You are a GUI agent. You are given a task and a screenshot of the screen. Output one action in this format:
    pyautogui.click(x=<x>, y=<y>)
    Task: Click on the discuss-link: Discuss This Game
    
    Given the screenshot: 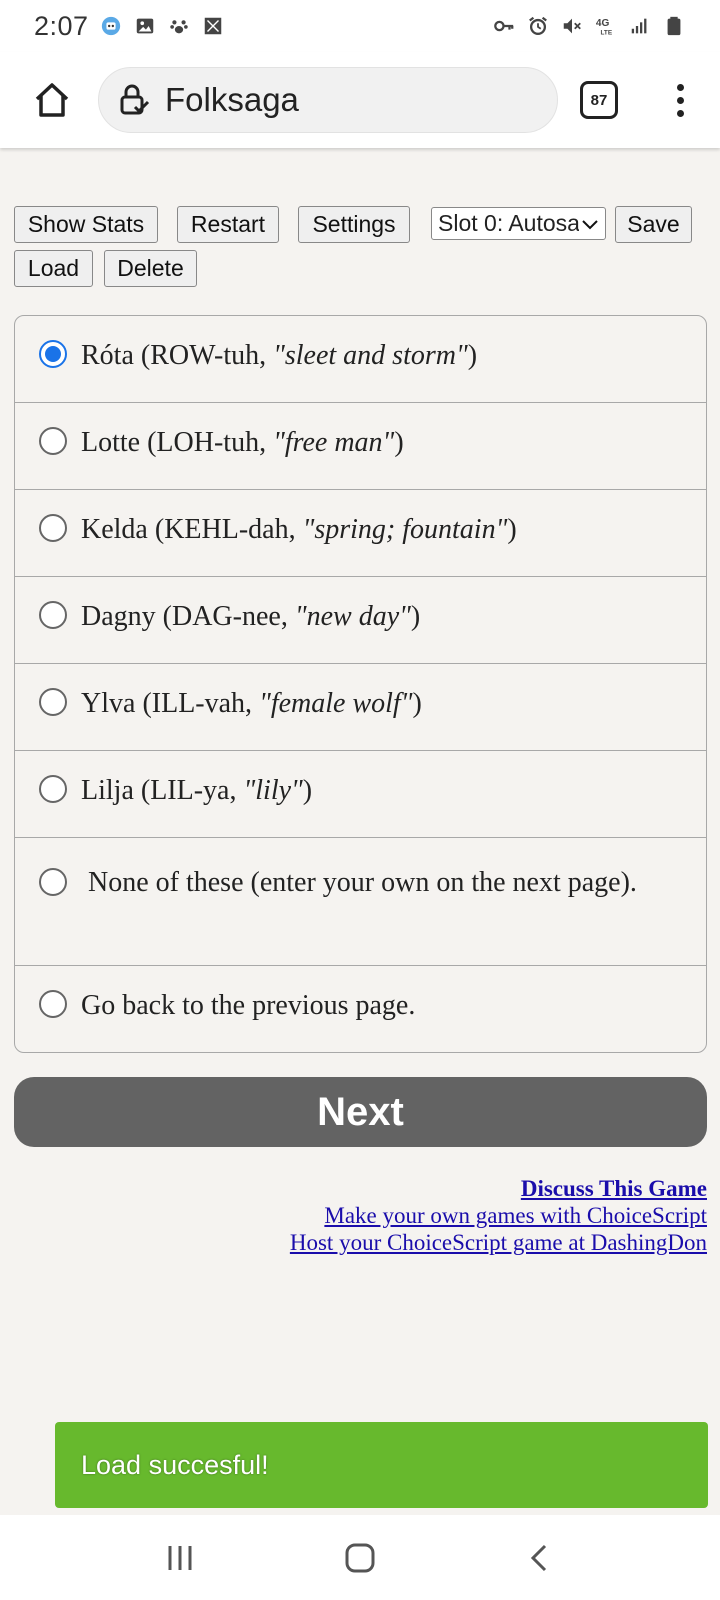 What is the action you would take?
    pyautogui.click(x=498, y=1188)
    